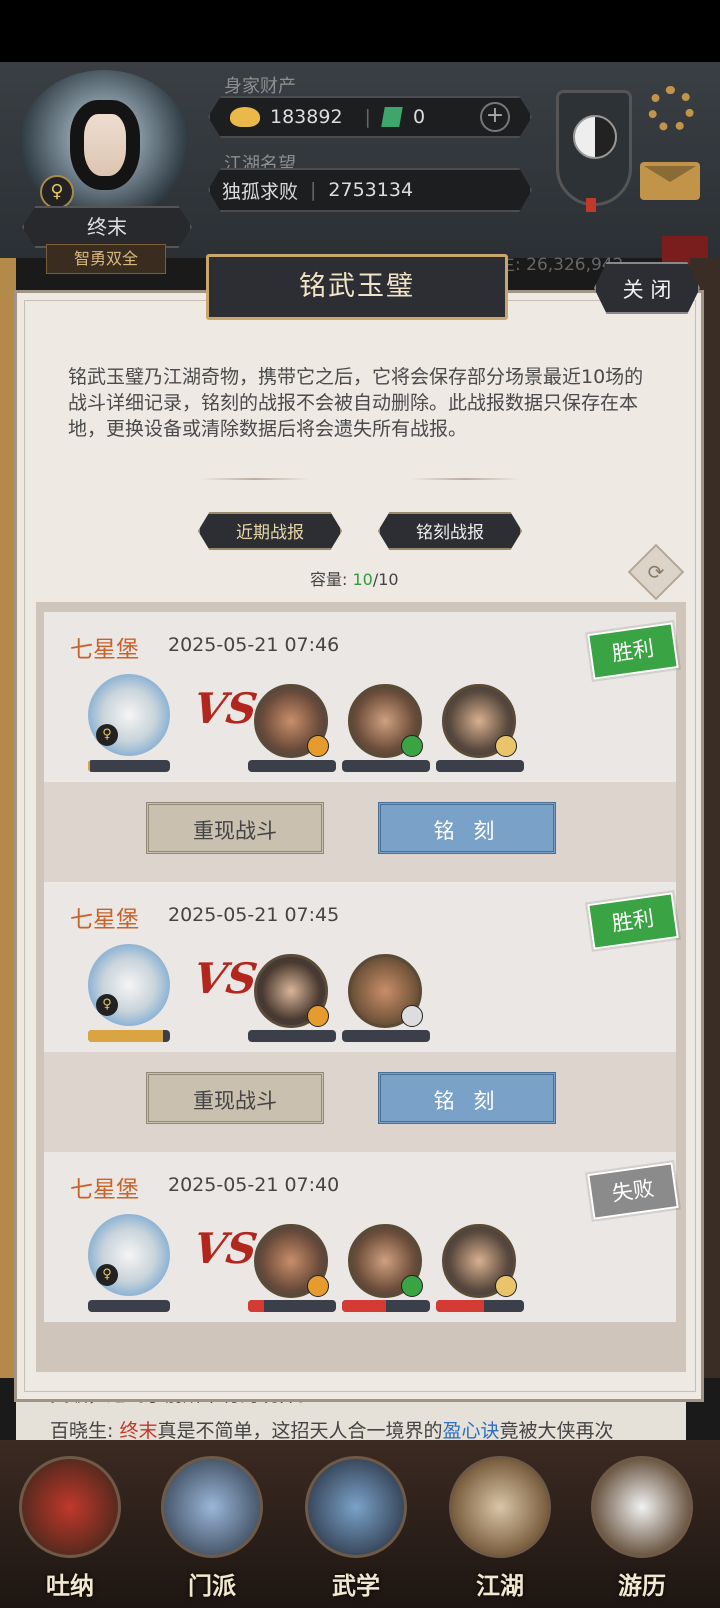 The height and width of the screenshot is (1608, 720). I want to click on fame-bar: 独孤求败 | 2753134, so click(370, 190).